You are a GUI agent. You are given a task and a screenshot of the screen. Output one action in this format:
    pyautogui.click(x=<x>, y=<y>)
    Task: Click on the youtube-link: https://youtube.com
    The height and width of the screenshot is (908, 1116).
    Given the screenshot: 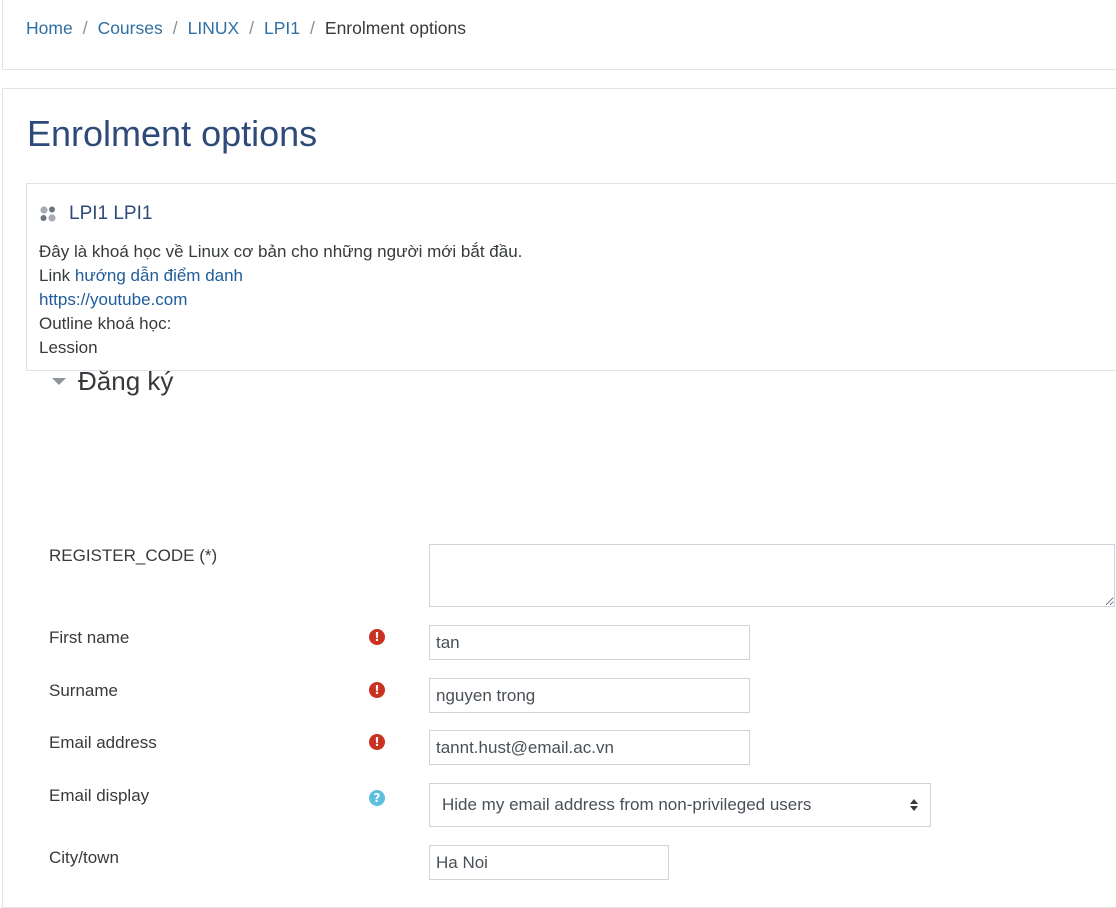 What is the action you would take?
    pyautogui.click(x=280, y=300)
    